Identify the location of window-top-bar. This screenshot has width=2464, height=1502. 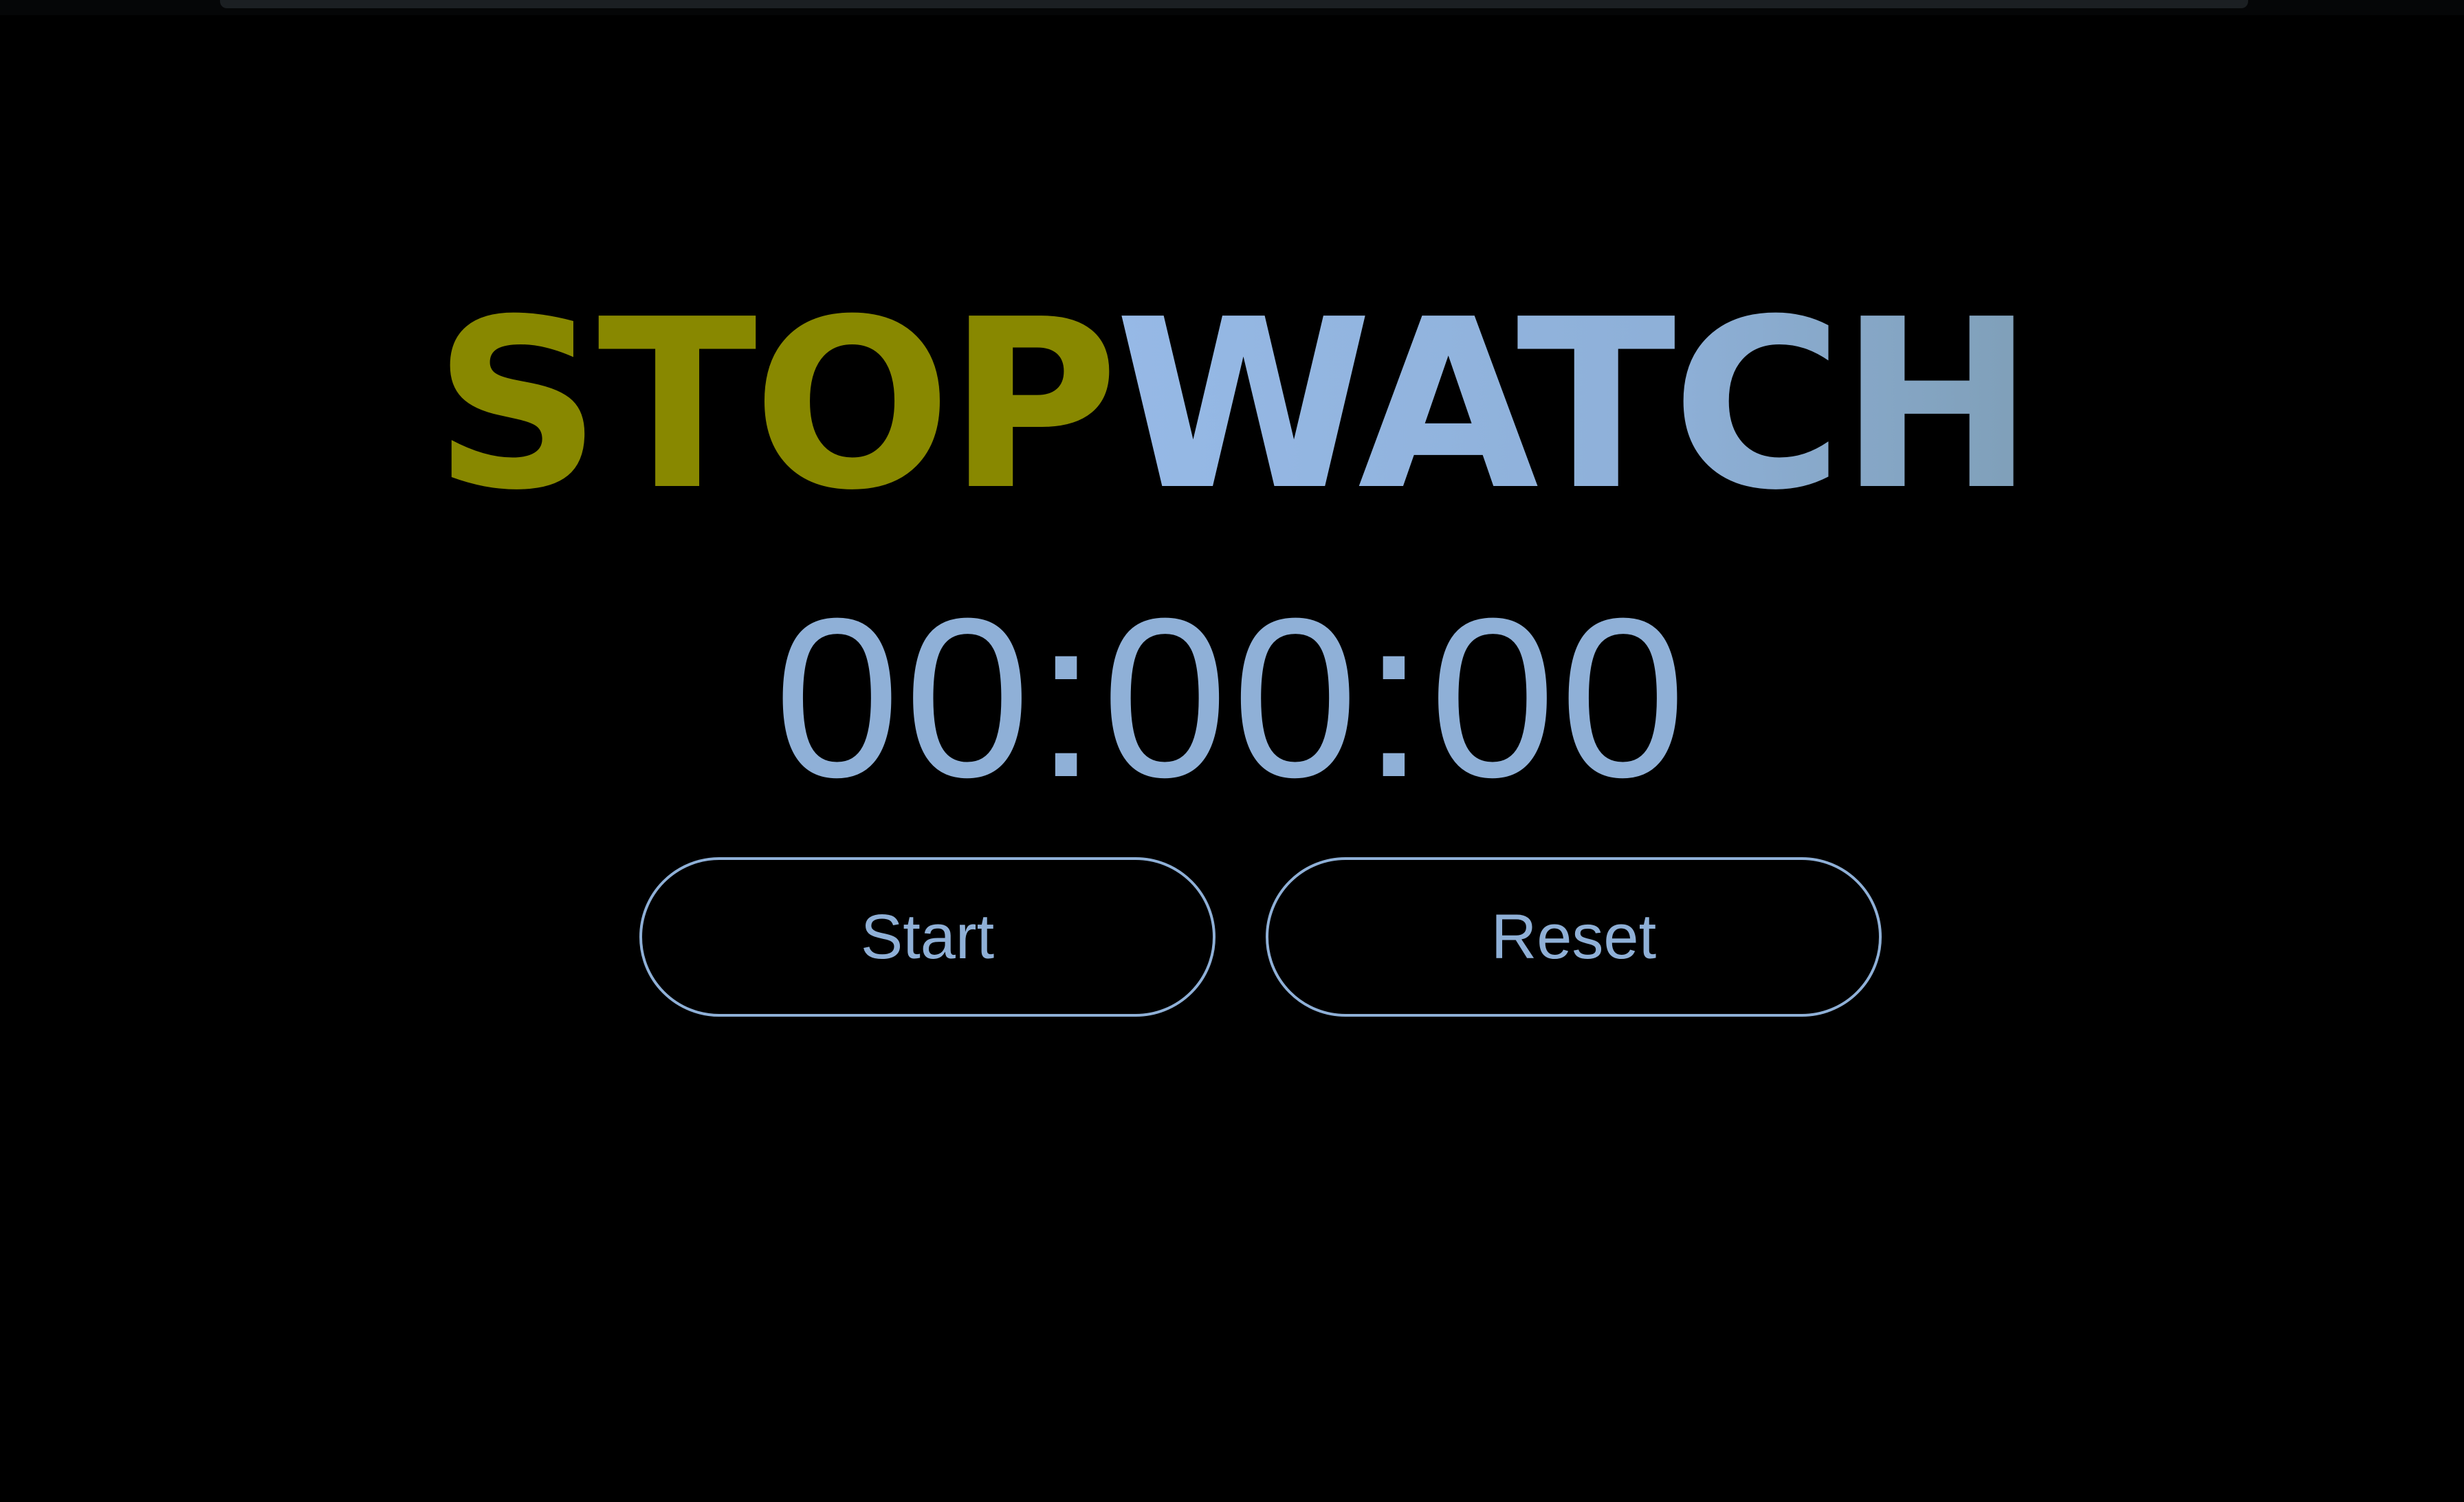
(1232, 7).